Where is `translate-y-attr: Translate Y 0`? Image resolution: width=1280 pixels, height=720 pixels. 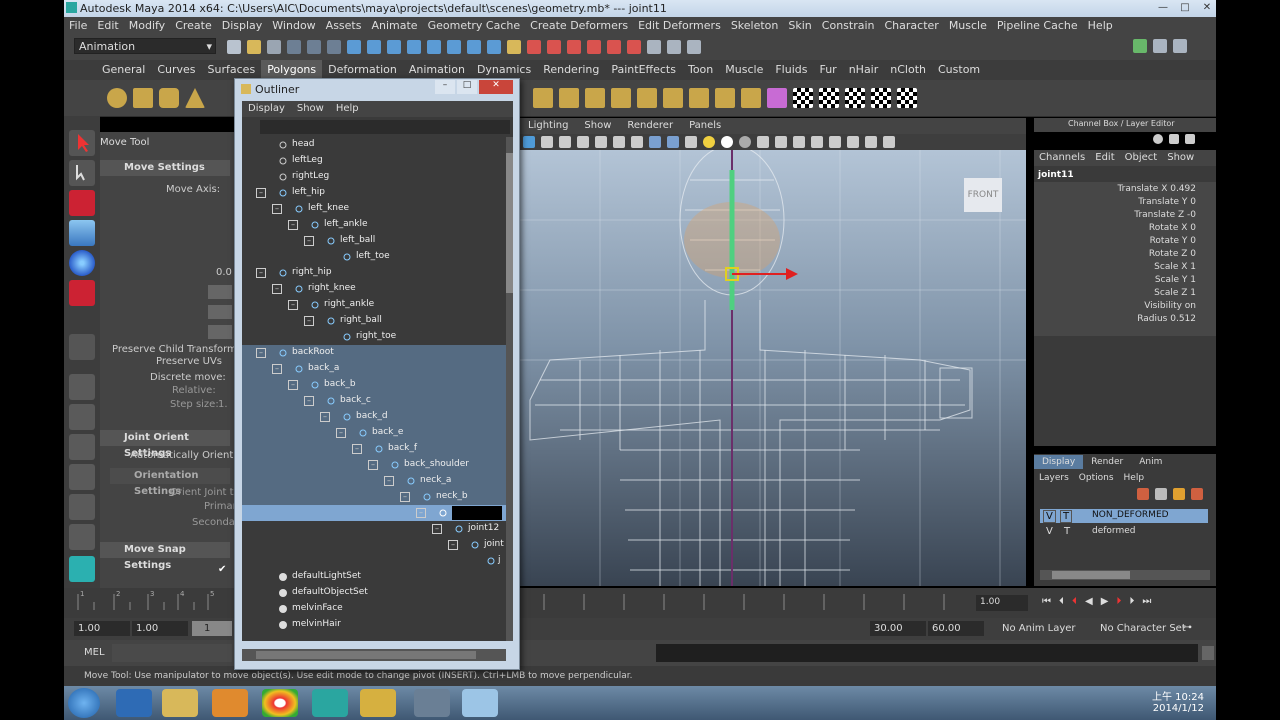 translate-y-attr: Translate Y 0 is located at coordinates (1167, 202).